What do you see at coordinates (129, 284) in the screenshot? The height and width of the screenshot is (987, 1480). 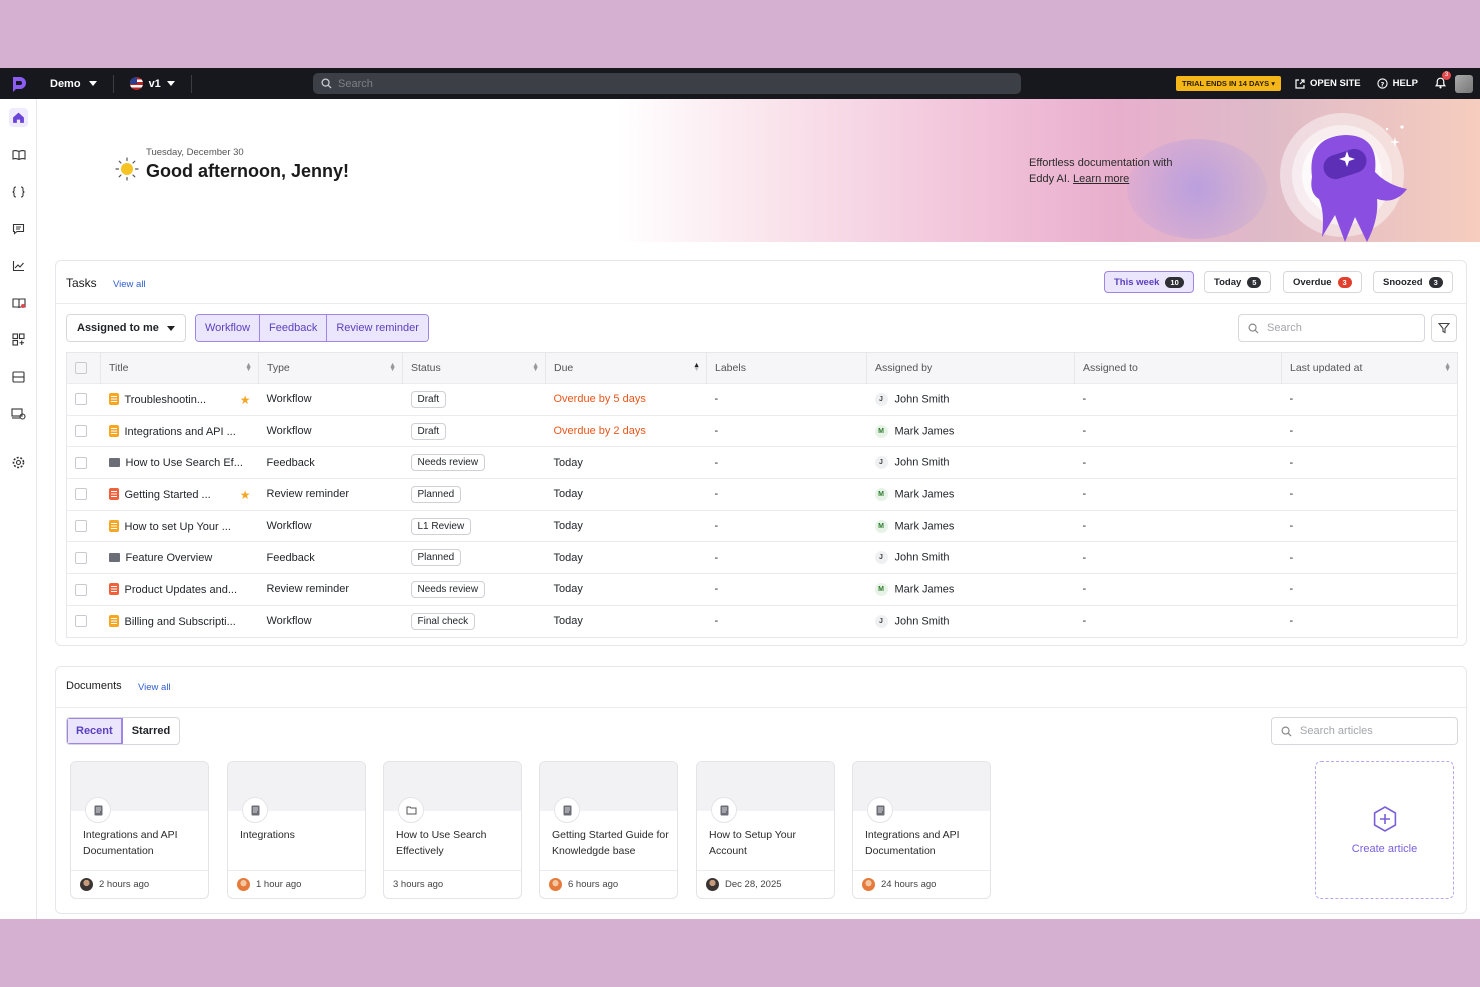 I see `tasks-view-all-link: View all` at bounding box center [129, 284].